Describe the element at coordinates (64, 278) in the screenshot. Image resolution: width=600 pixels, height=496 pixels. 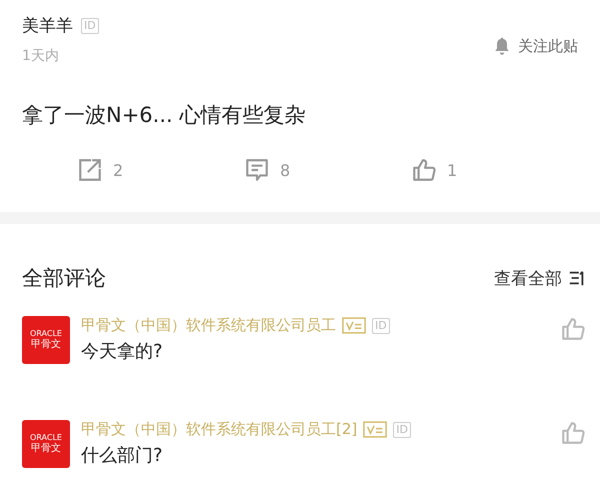
I see `section-title: 全部评论` at that location.